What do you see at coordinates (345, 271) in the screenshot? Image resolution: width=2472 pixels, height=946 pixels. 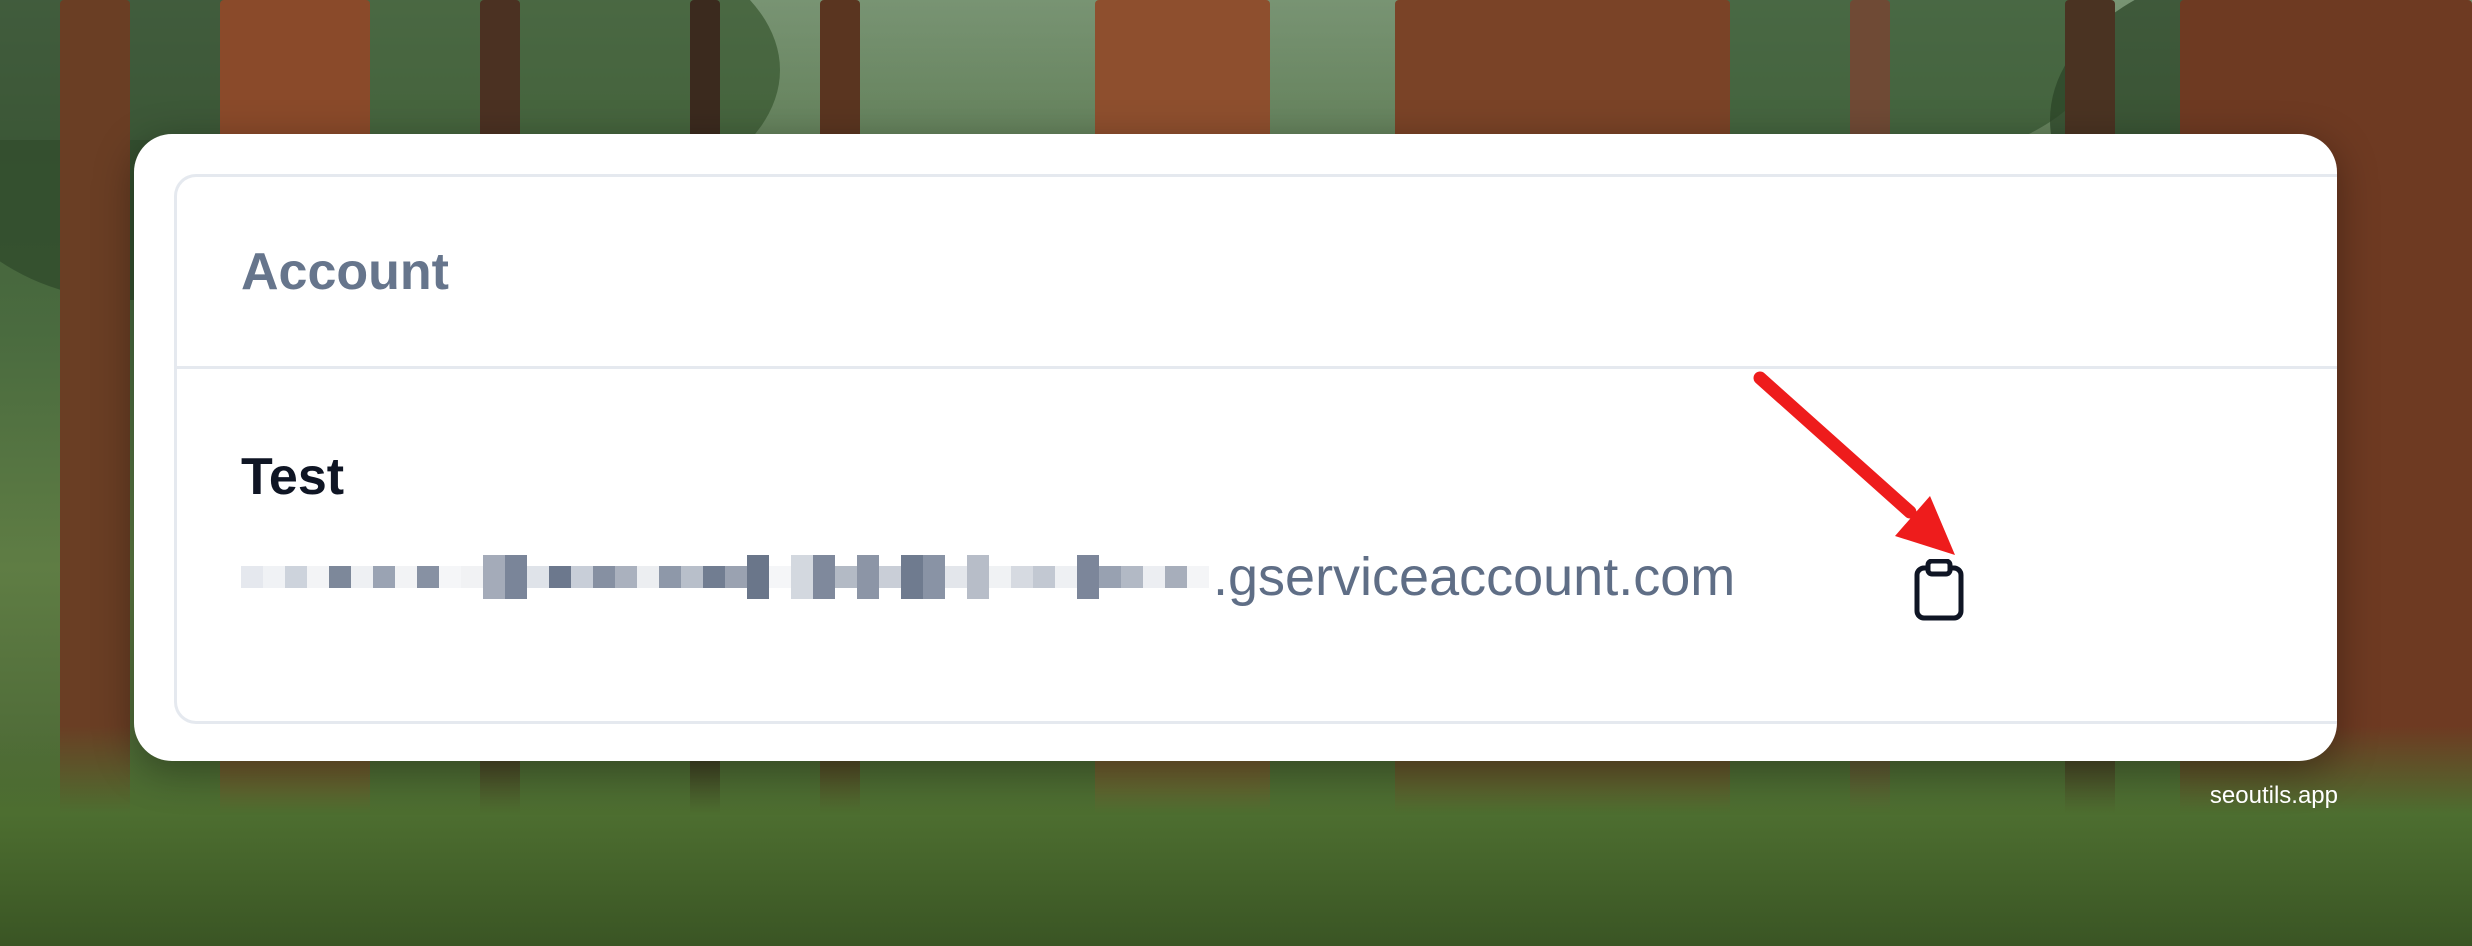 I see `panel-title: Account` at bounding box center [345, 271].